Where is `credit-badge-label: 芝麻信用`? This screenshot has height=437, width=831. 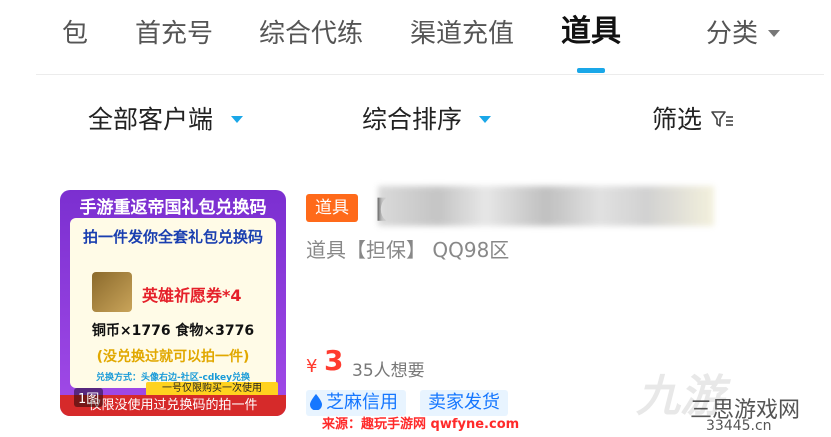
credit-badge-label: 芝麻信用 is located at coordinates (362, 402).